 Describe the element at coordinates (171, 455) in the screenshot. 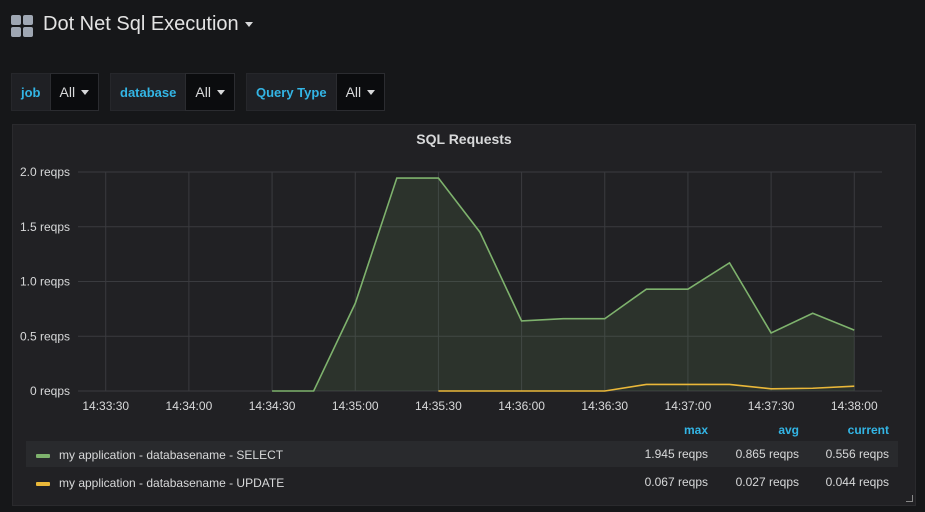

I see `legend-series-name: my application - databasename - SELECT` at that location.